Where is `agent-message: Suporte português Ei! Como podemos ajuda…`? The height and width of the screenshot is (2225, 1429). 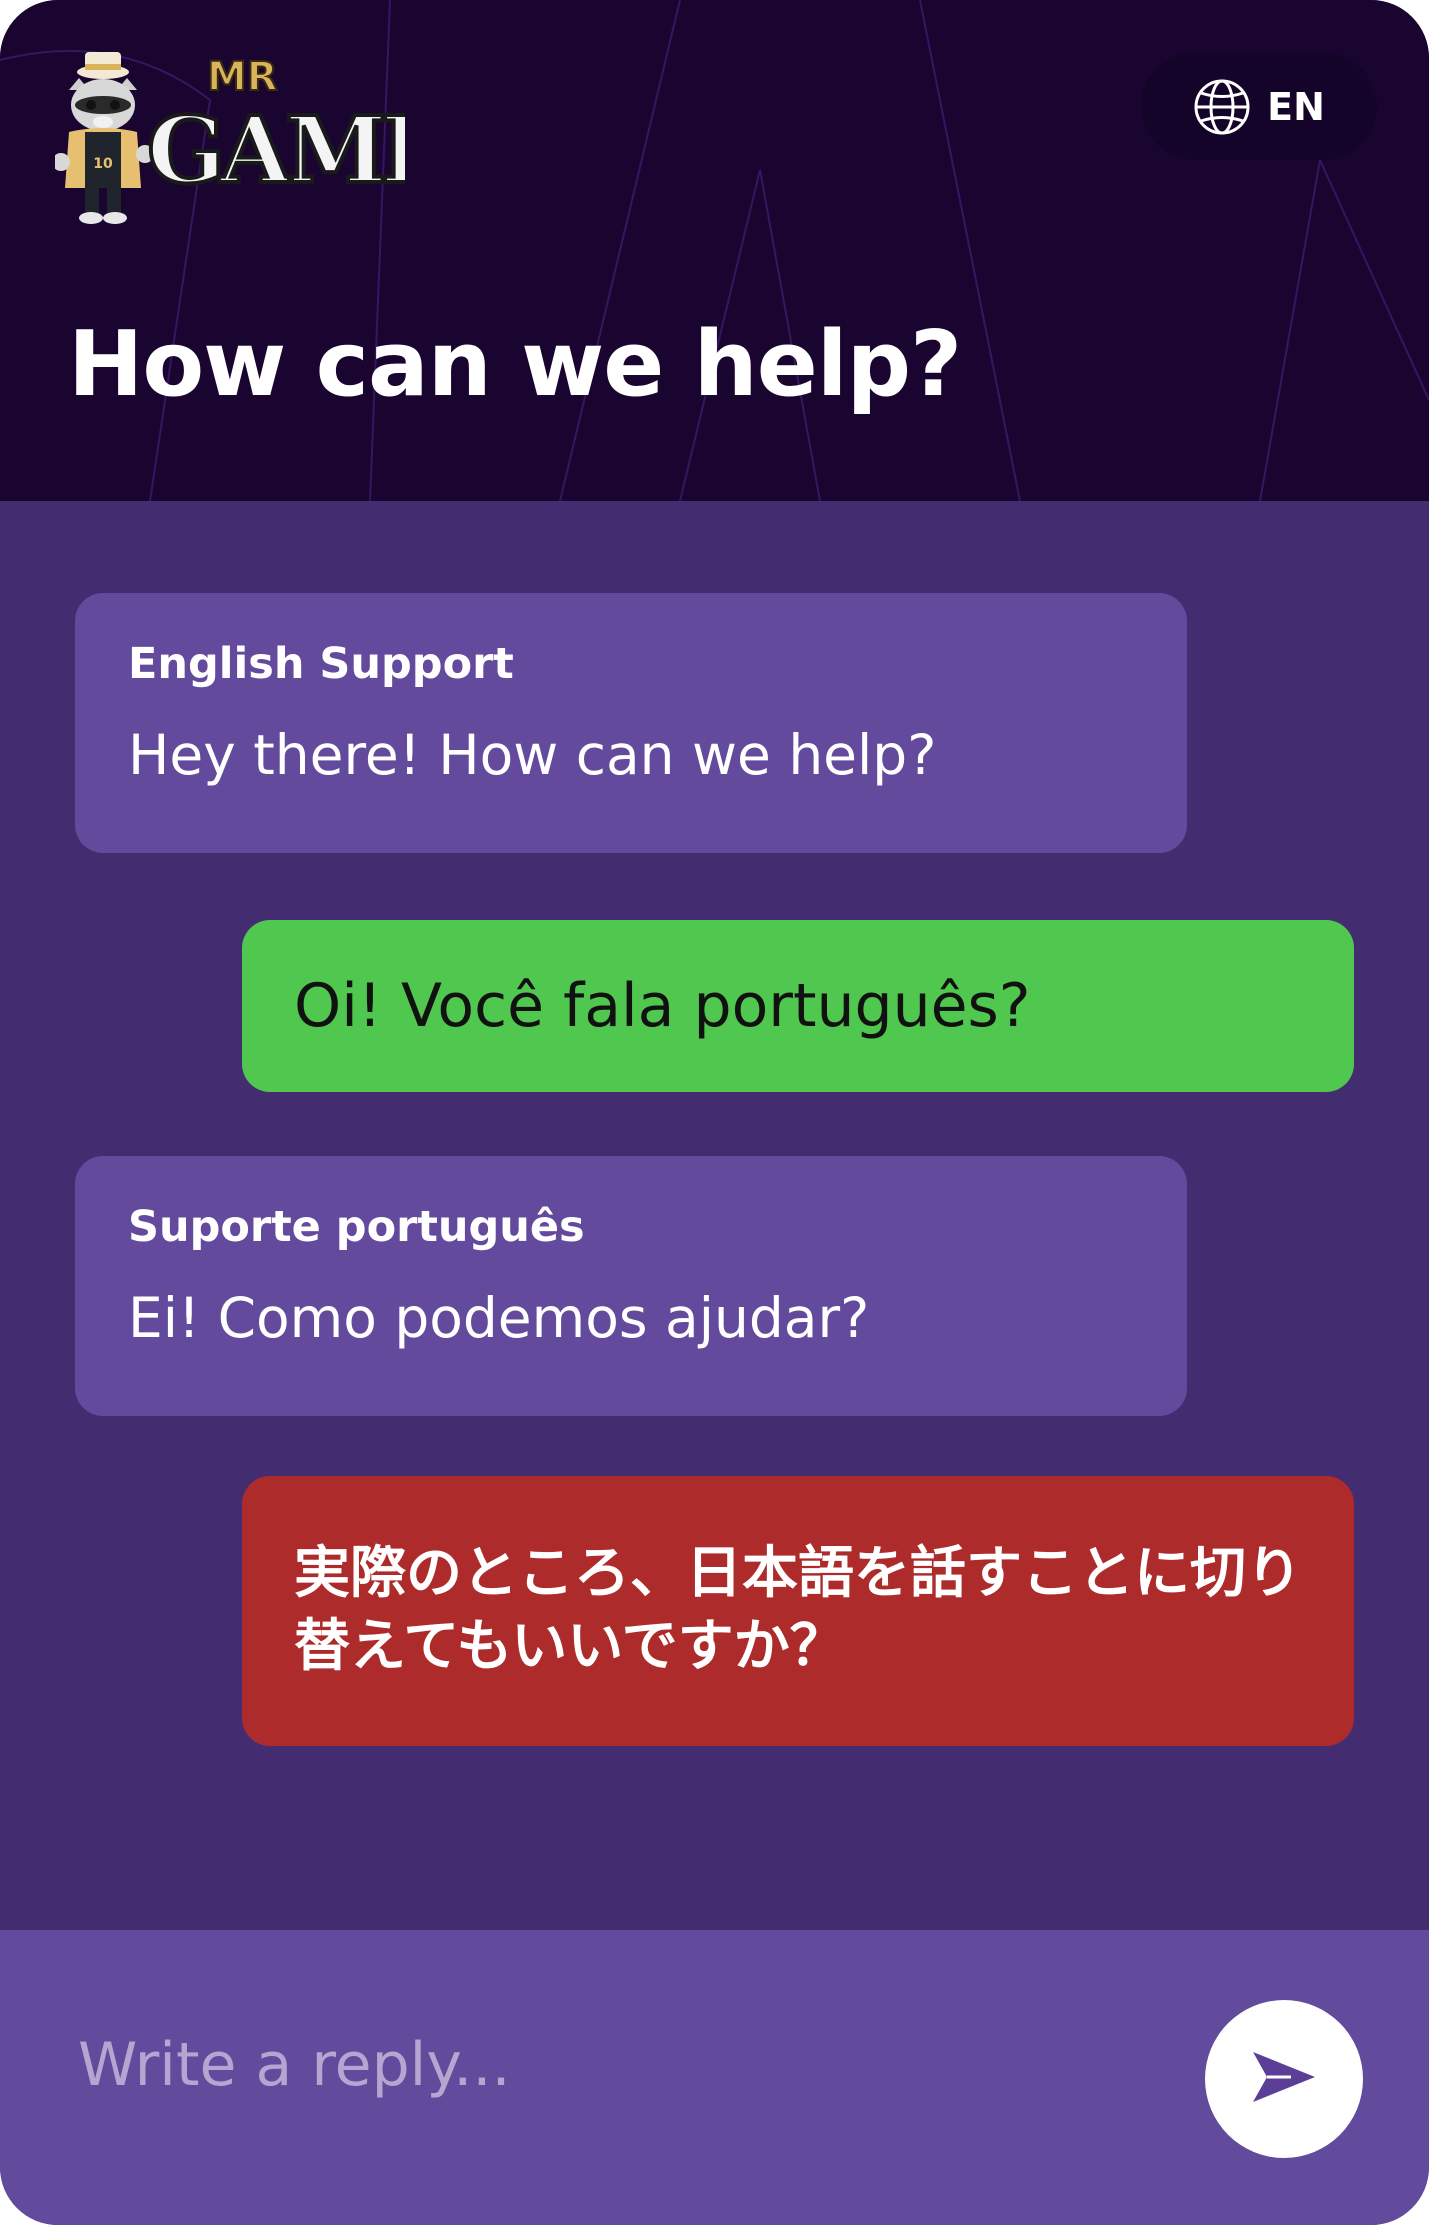
agent-message: Suporte português Ei! Como podemos ajuda… is located at coordinates (631, 1286).